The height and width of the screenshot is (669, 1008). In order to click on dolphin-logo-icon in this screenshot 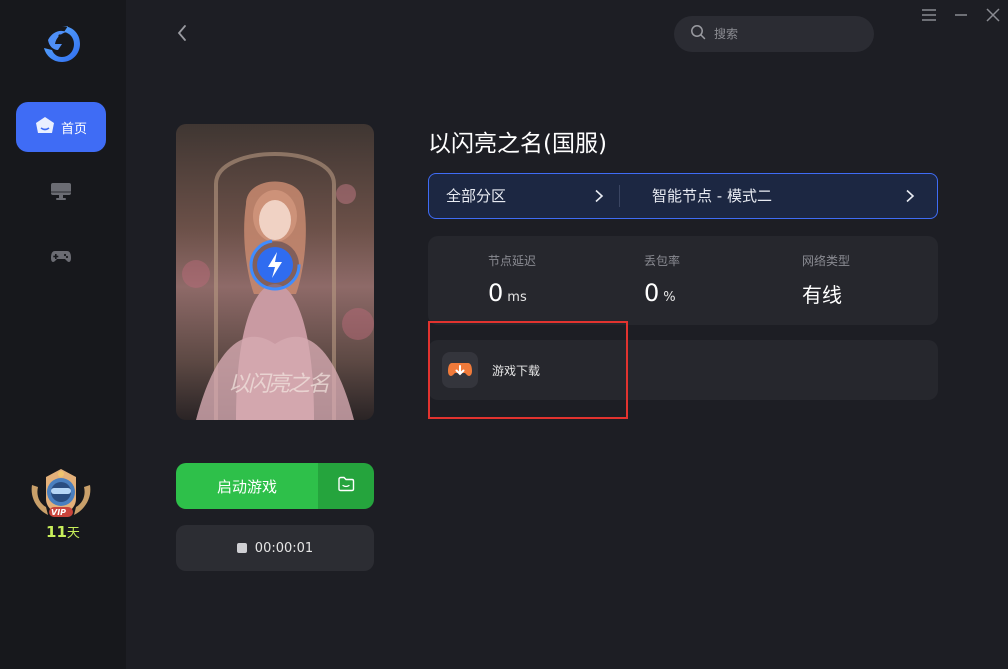, I will do `click(62, 44)`.